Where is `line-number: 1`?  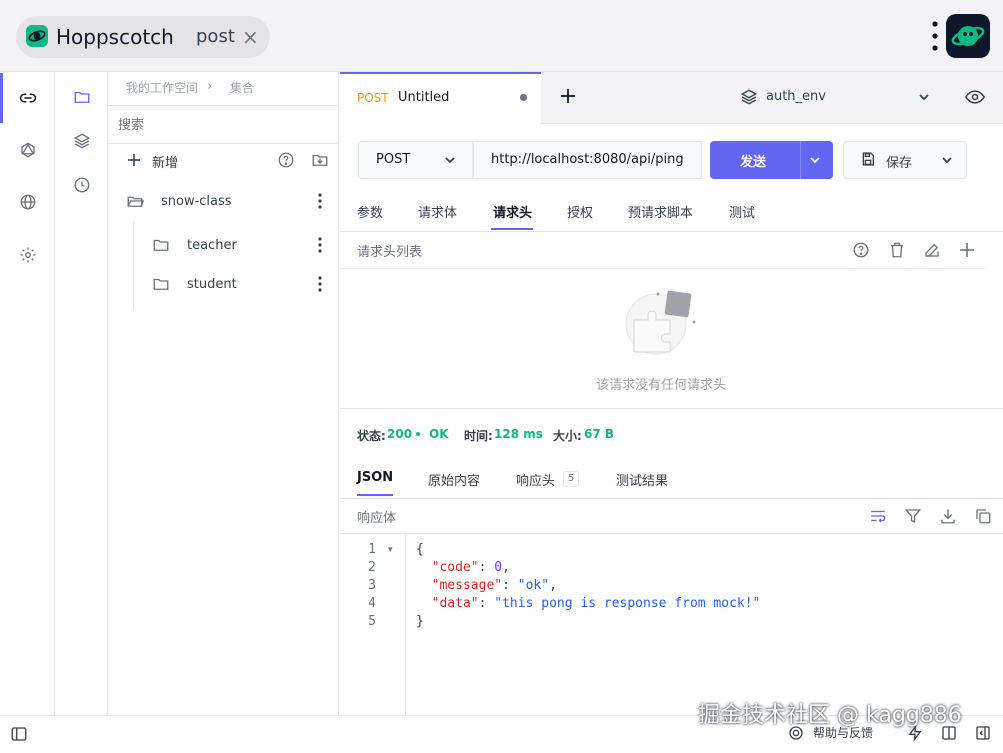 line-number: 1 is located at coordinates (372, 549).